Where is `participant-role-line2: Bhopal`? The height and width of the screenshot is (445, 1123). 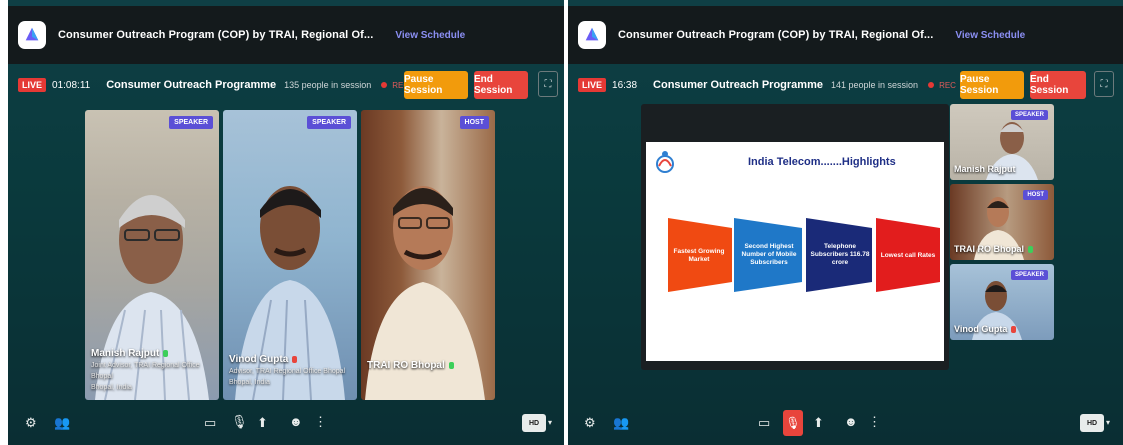 participant-role-line2: Bhopal is located at coordinates (102, 376).